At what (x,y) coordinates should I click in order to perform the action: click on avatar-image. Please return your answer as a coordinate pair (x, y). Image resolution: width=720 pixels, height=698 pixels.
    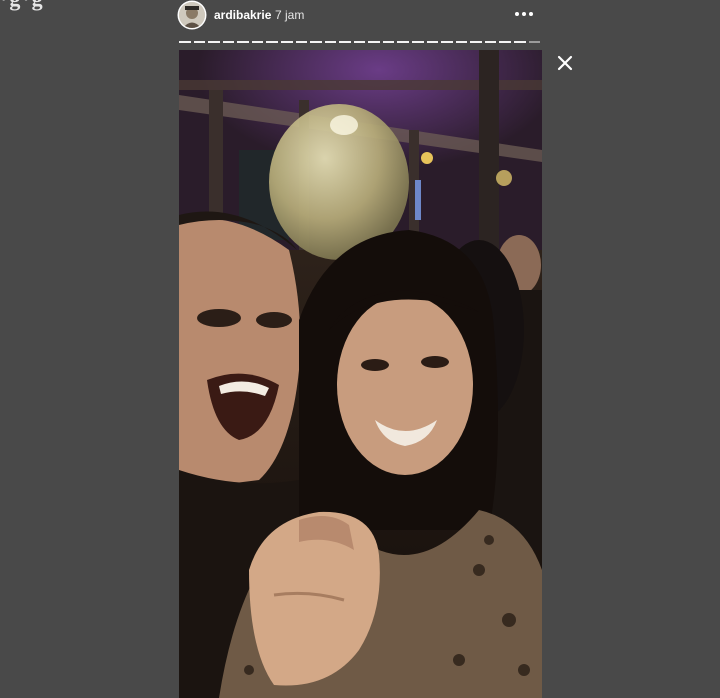
    Looking at the image, I should click on (192, 15).